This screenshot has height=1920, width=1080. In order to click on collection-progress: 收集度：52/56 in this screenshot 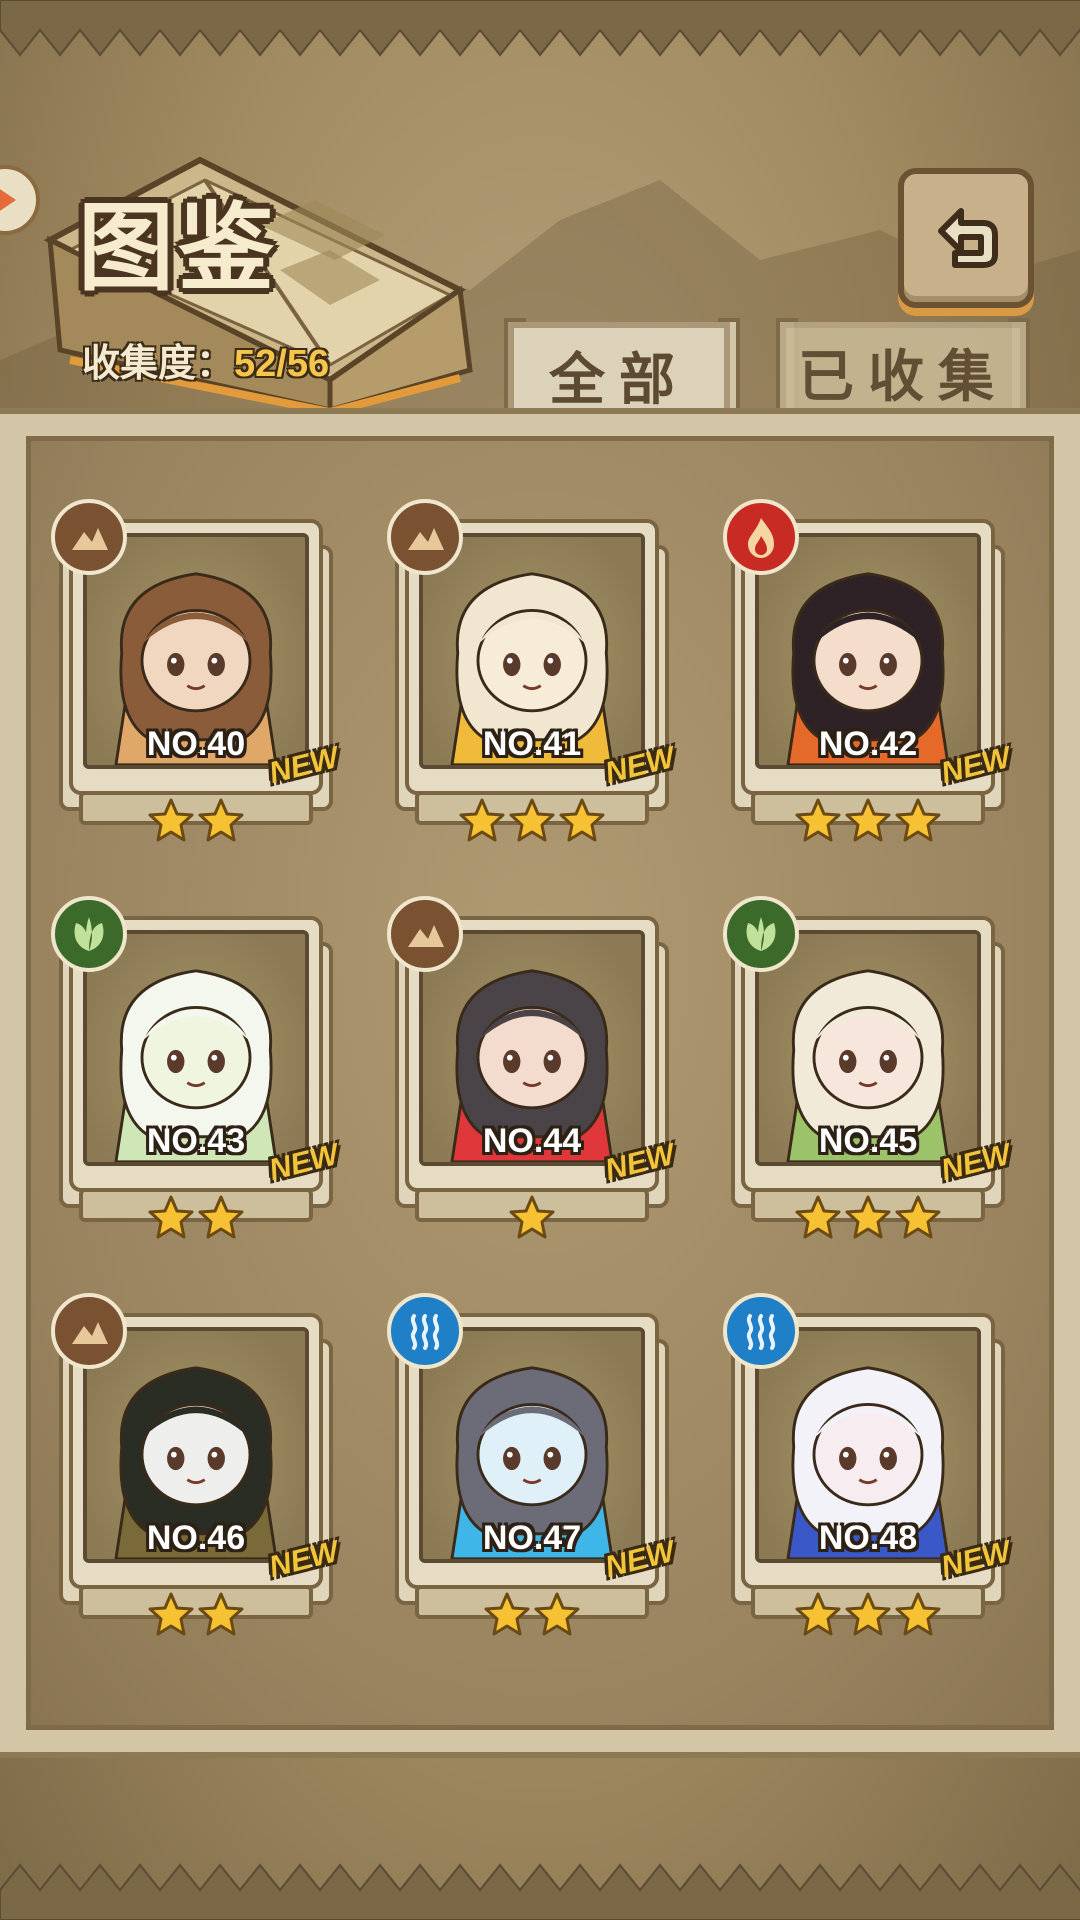, I will do `click(205, 359)`.